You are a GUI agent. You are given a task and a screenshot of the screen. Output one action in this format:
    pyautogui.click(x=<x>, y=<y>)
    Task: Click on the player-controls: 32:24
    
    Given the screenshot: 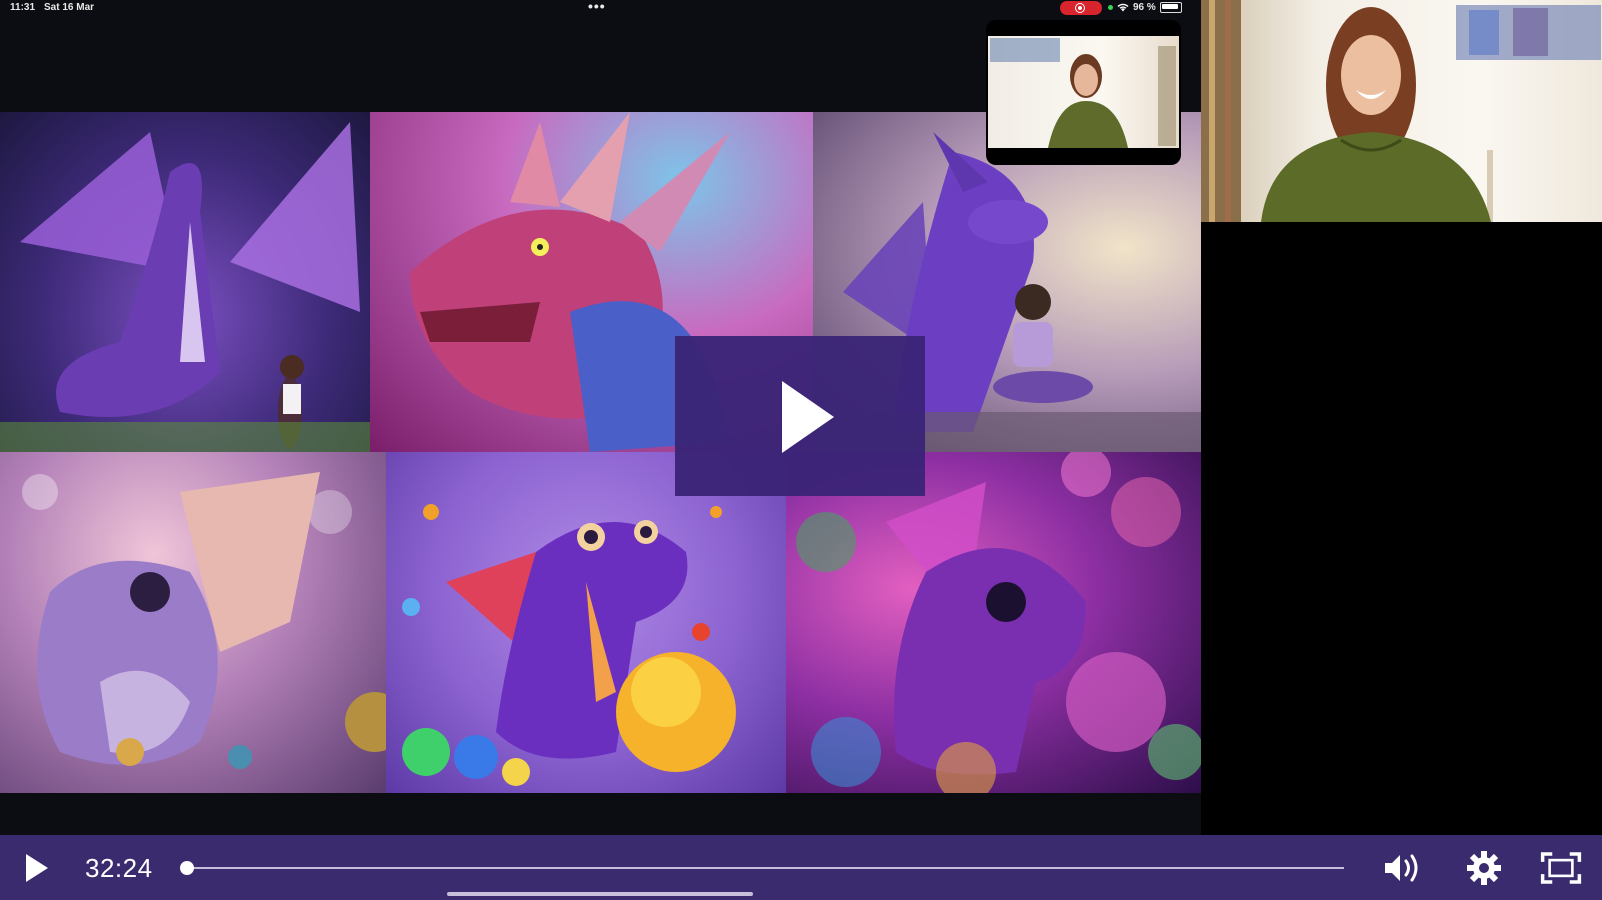 What is the action you would take?
    pyautogui.click(x=801, y=867)
    